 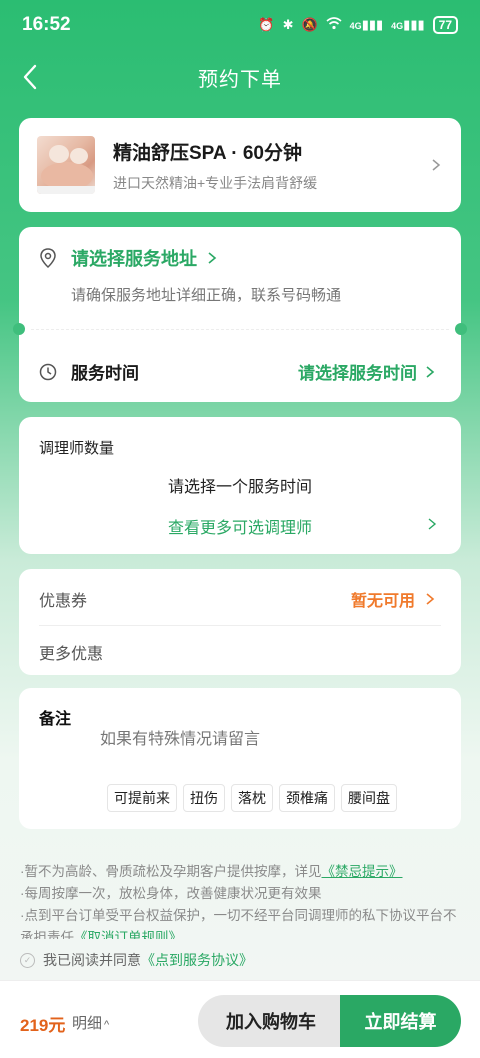 I want to click on total-price: 219元, so click(x=43, y=1025).